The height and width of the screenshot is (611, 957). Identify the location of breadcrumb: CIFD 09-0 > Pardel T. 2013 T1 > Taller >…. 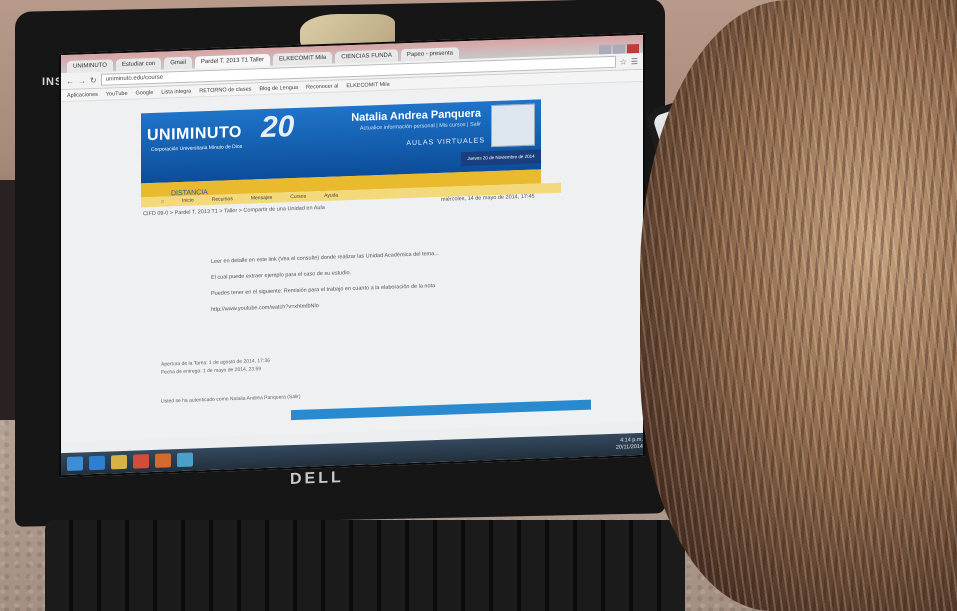
(234, 211).